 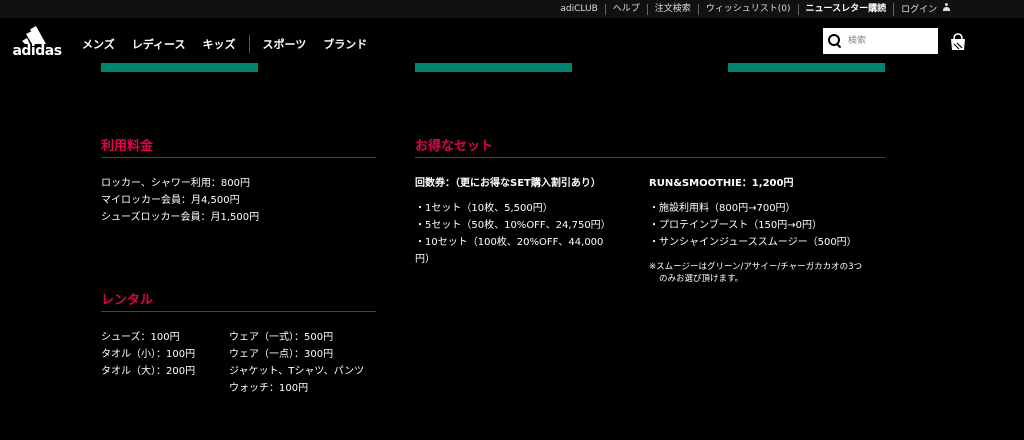 I want to click on smoothie-line: ・施設利用料（800円→700円）, so click(x=722, y=208).